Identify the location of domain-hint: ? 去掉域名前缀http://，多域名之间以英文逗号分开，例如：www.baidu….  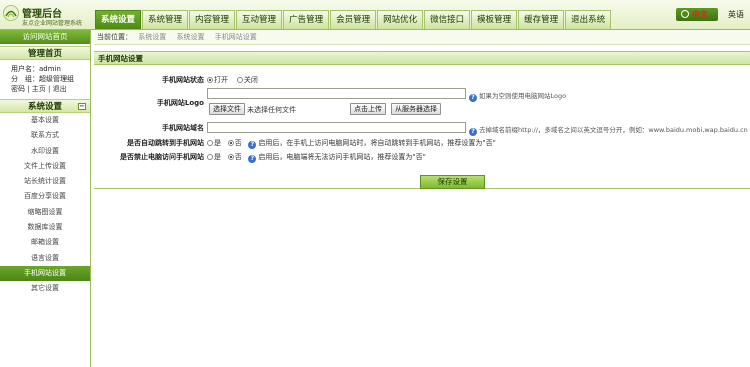
(608, 130).